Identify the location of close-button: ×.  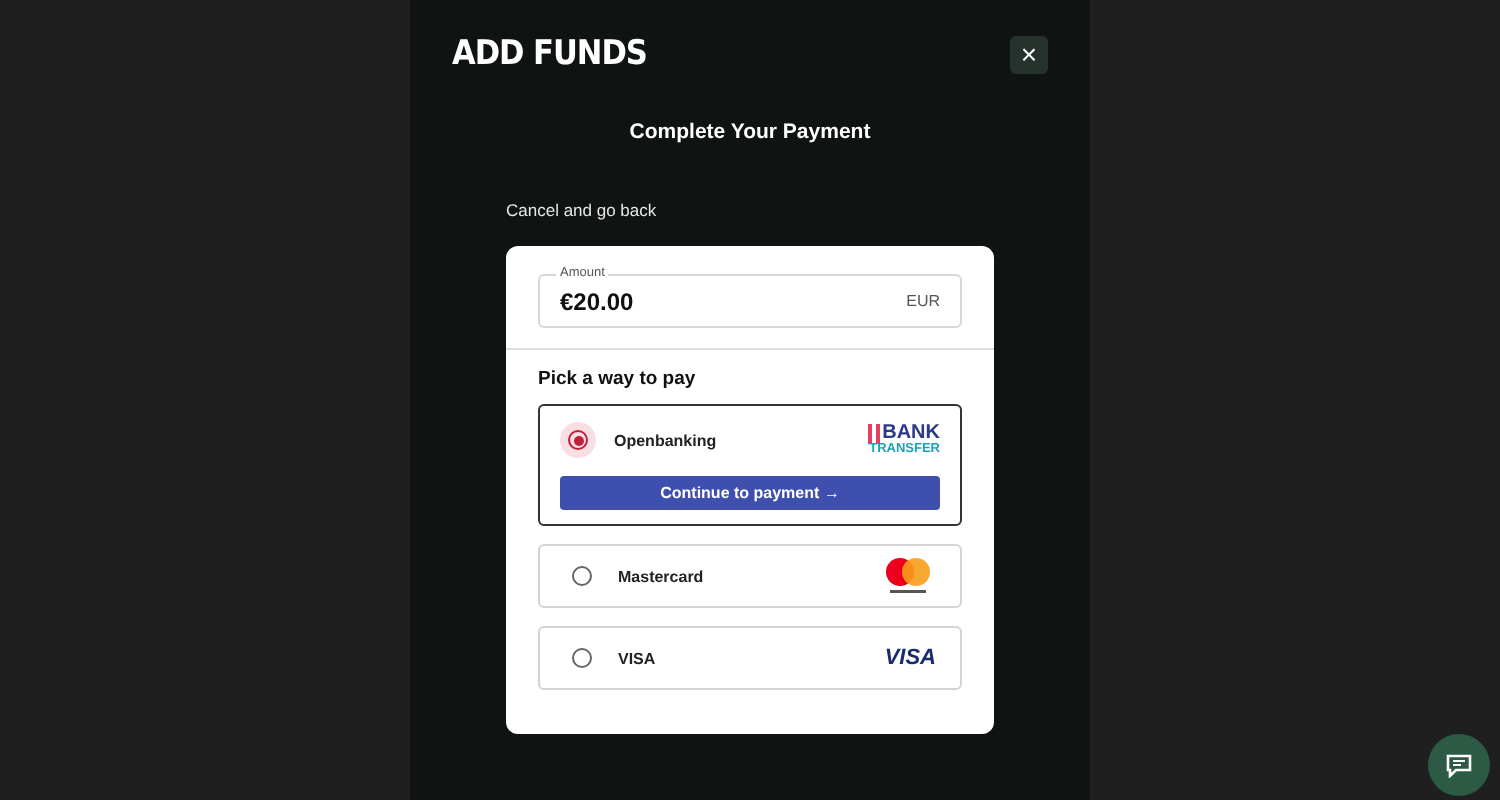
(1029, 54).